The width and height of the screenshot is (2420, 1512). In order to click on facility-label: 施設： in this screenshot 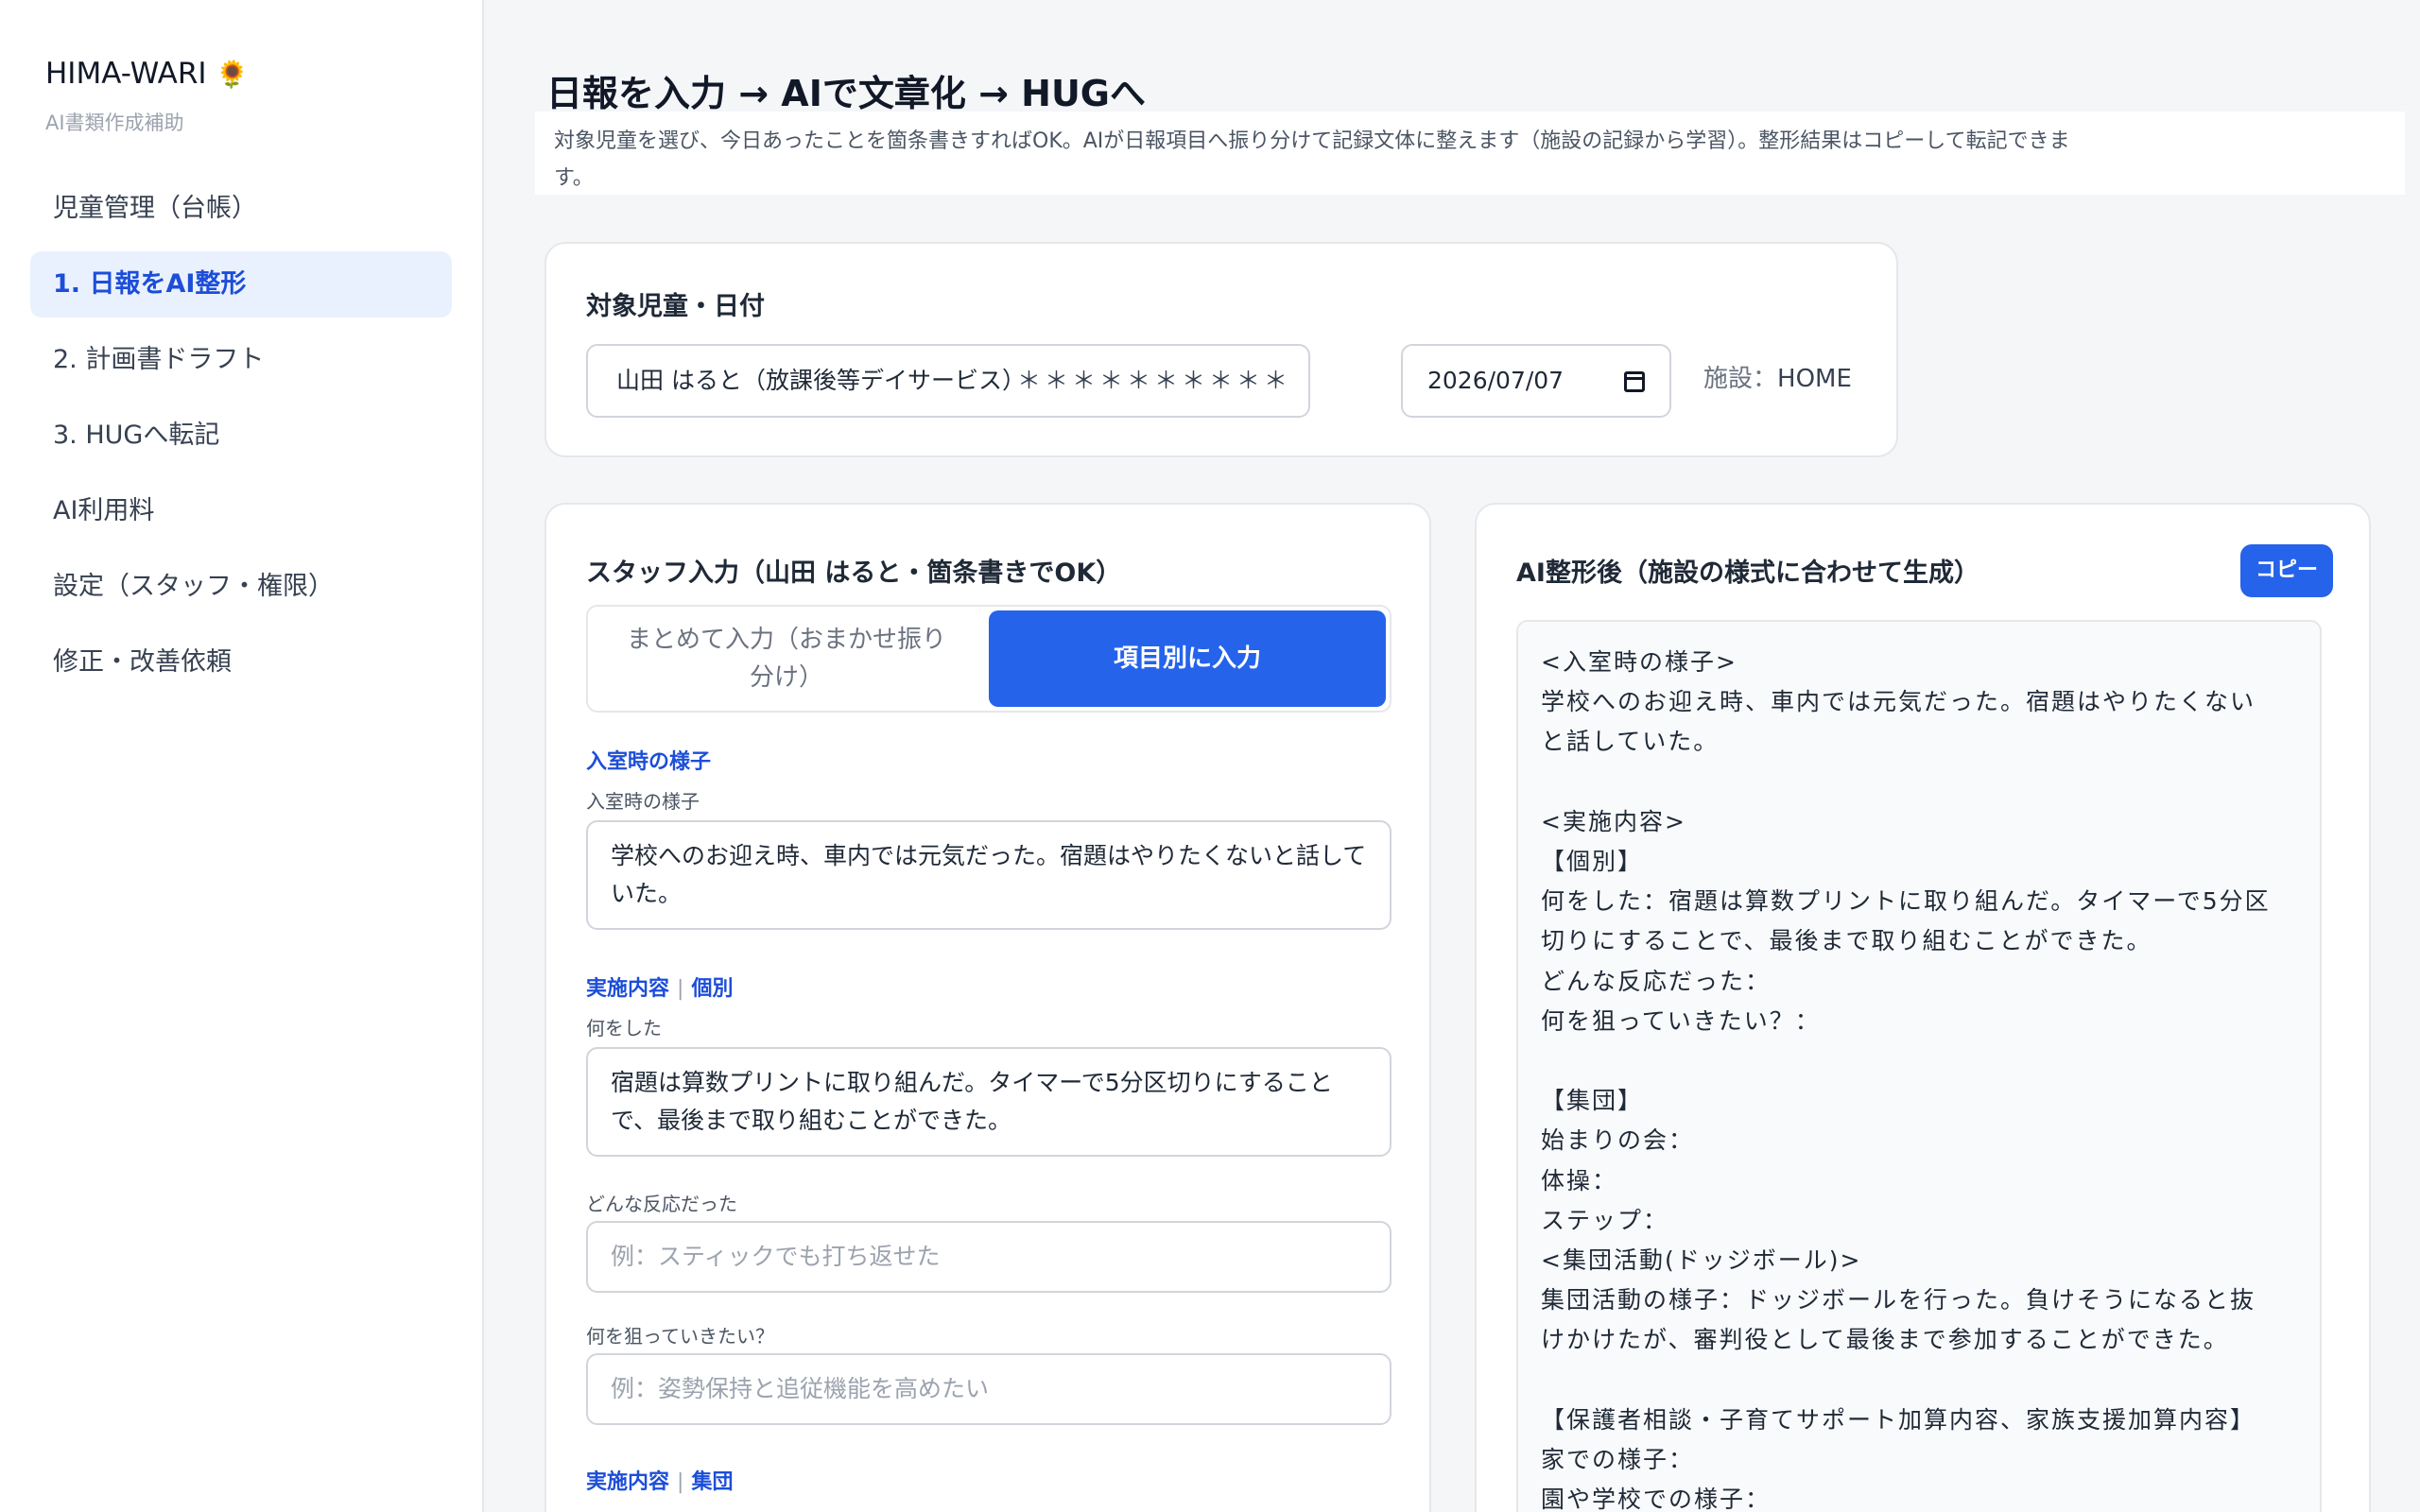, I will do `click(1740, 379)`.